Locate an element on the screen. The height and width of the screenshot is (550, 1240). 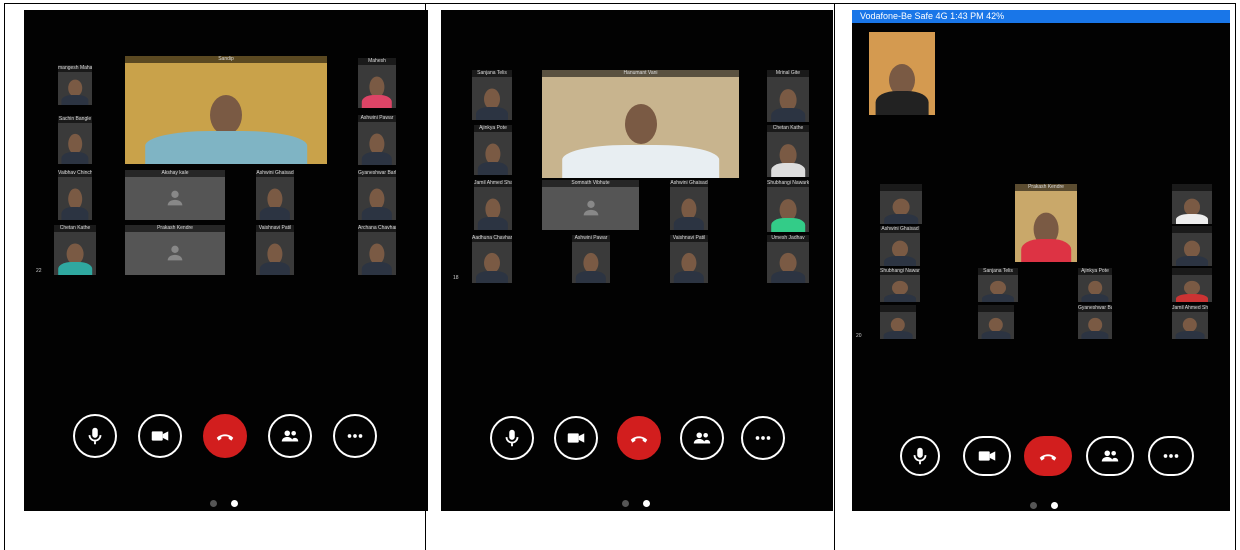
participant-count: 22 is located at coordinates (39, 271).